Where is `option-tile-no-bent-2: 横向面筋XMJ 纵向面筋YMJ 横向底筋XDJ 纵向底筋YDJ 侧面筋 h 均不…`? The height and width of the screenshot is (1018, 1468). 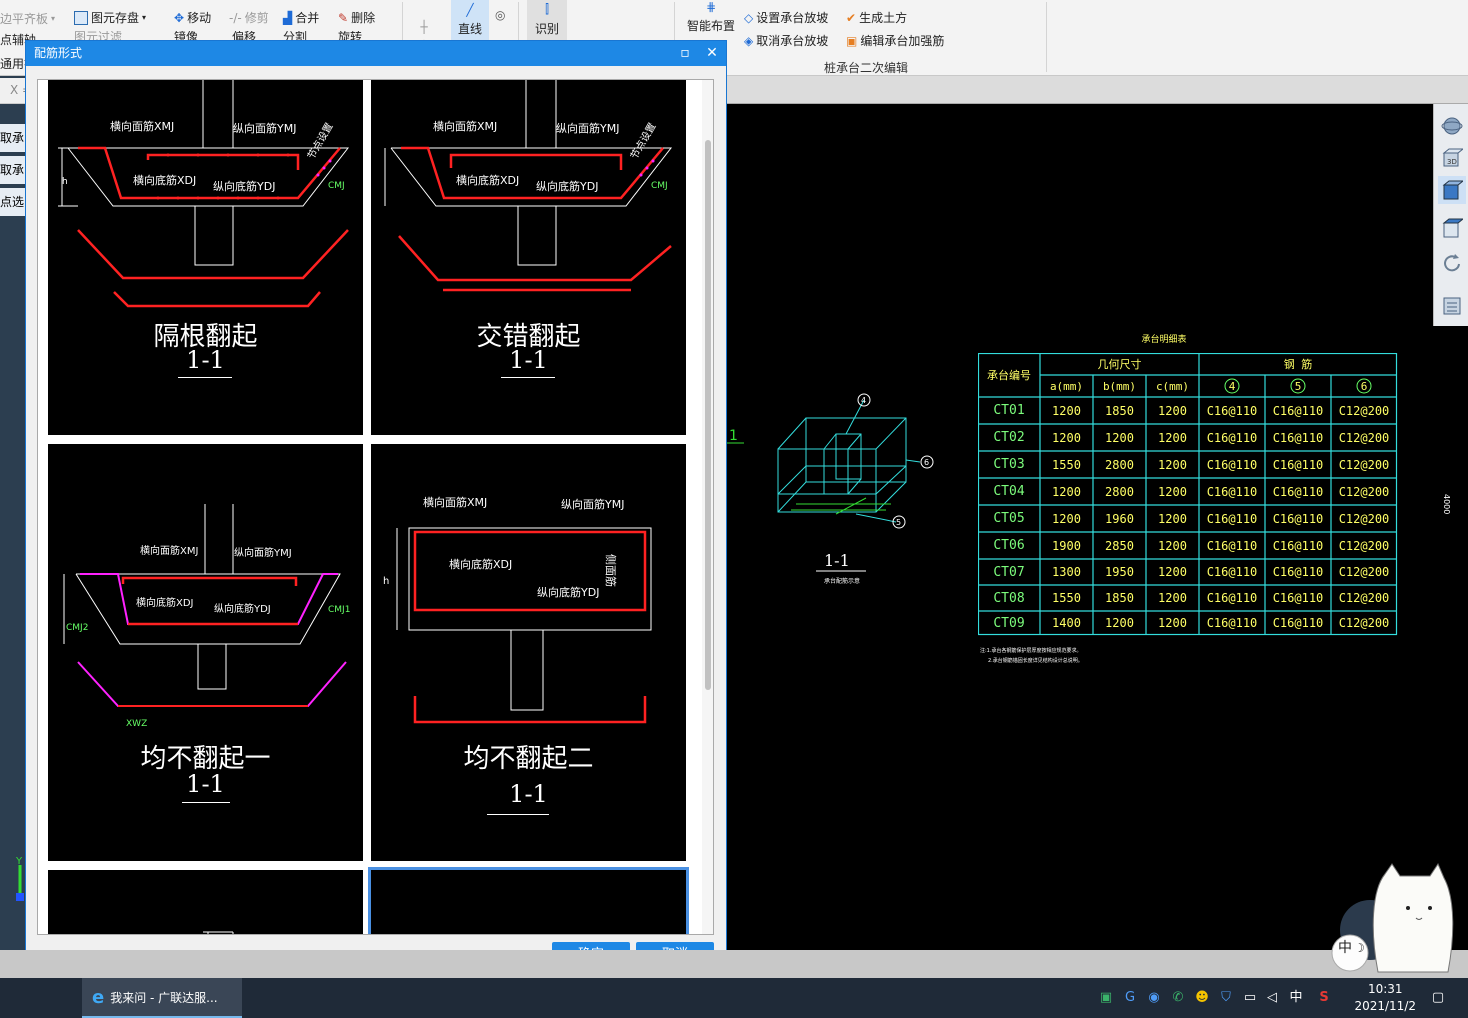 option-tile-no-bent-2: 横向面筋XMJ 纵向面筋YMJ 横向底筋XDJ 纵向底筋YDJ 侧面筋 h 均不… is located at coordinates (528, 652).